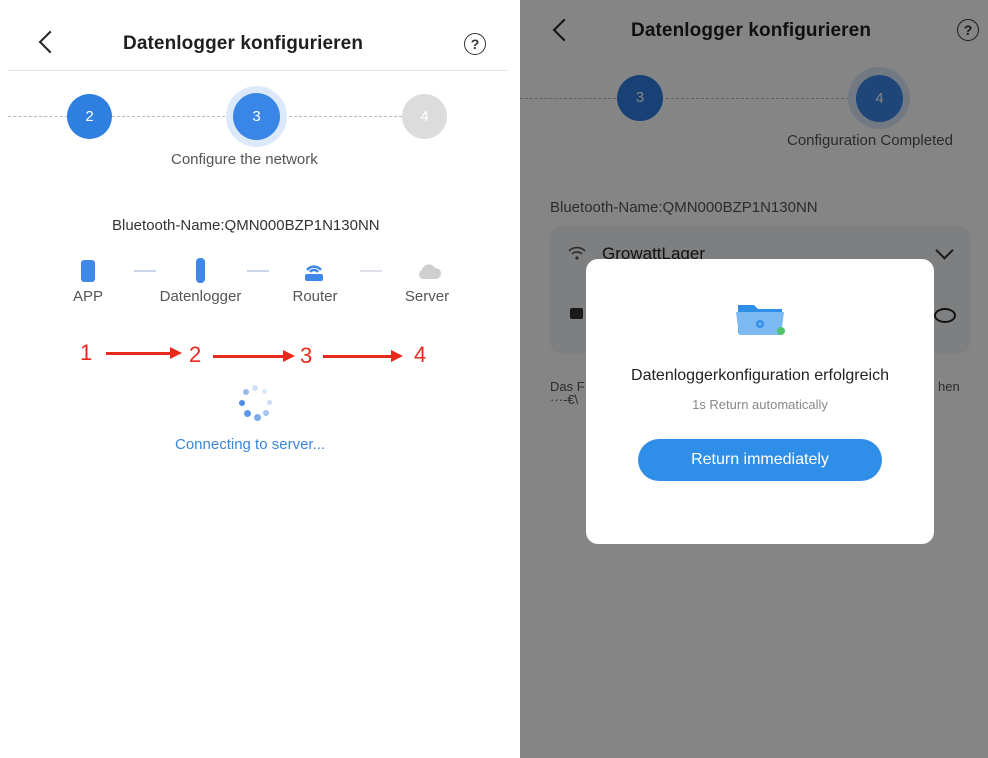 The width and height of the screenshot is (988, 758). I want to click on dialog-subtitle: 1s Return automatically, so click(760, 404).